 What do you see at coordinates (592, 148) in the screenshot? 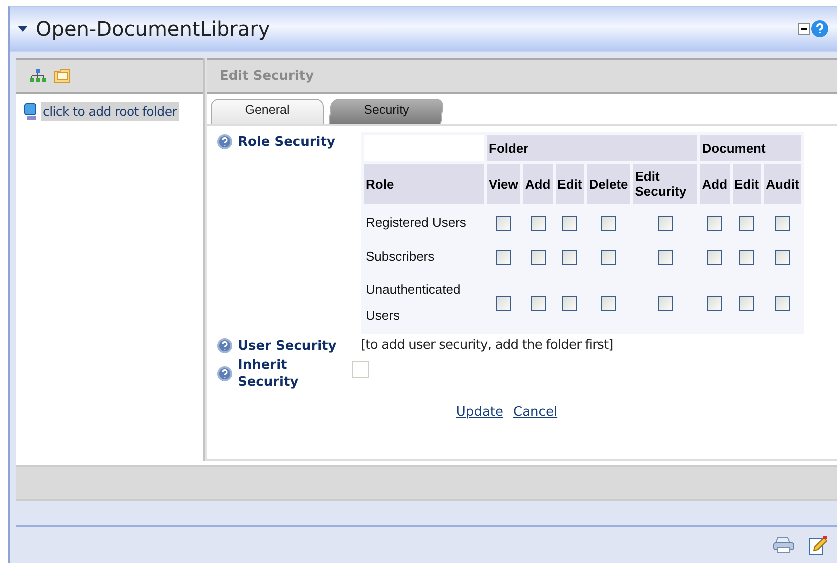
I see `group-header: Folder` at bounding box center [592, 148].